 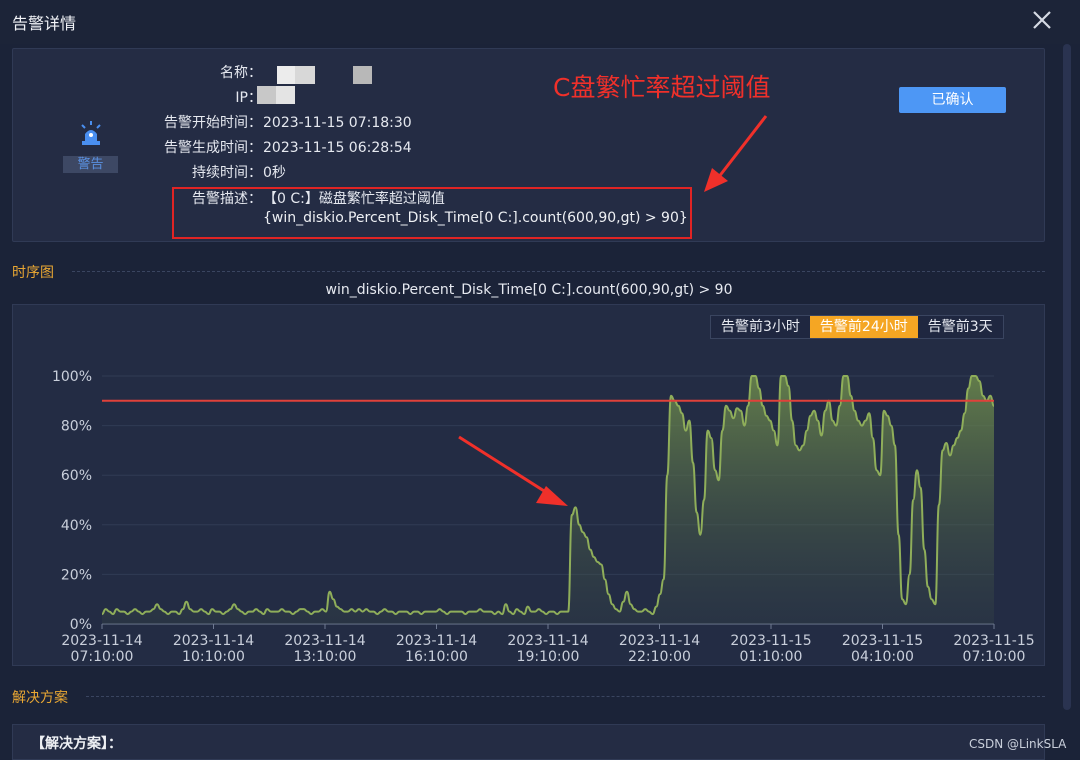 I want to click on x-tick-label-time: 01:10:00, so click(x=771, y=657).